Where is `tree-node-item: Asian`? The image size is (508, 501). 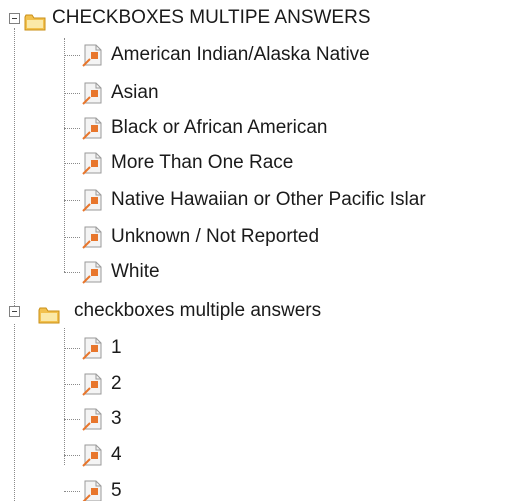
tree-node-item: Asian is located at coordinates (254, 93).